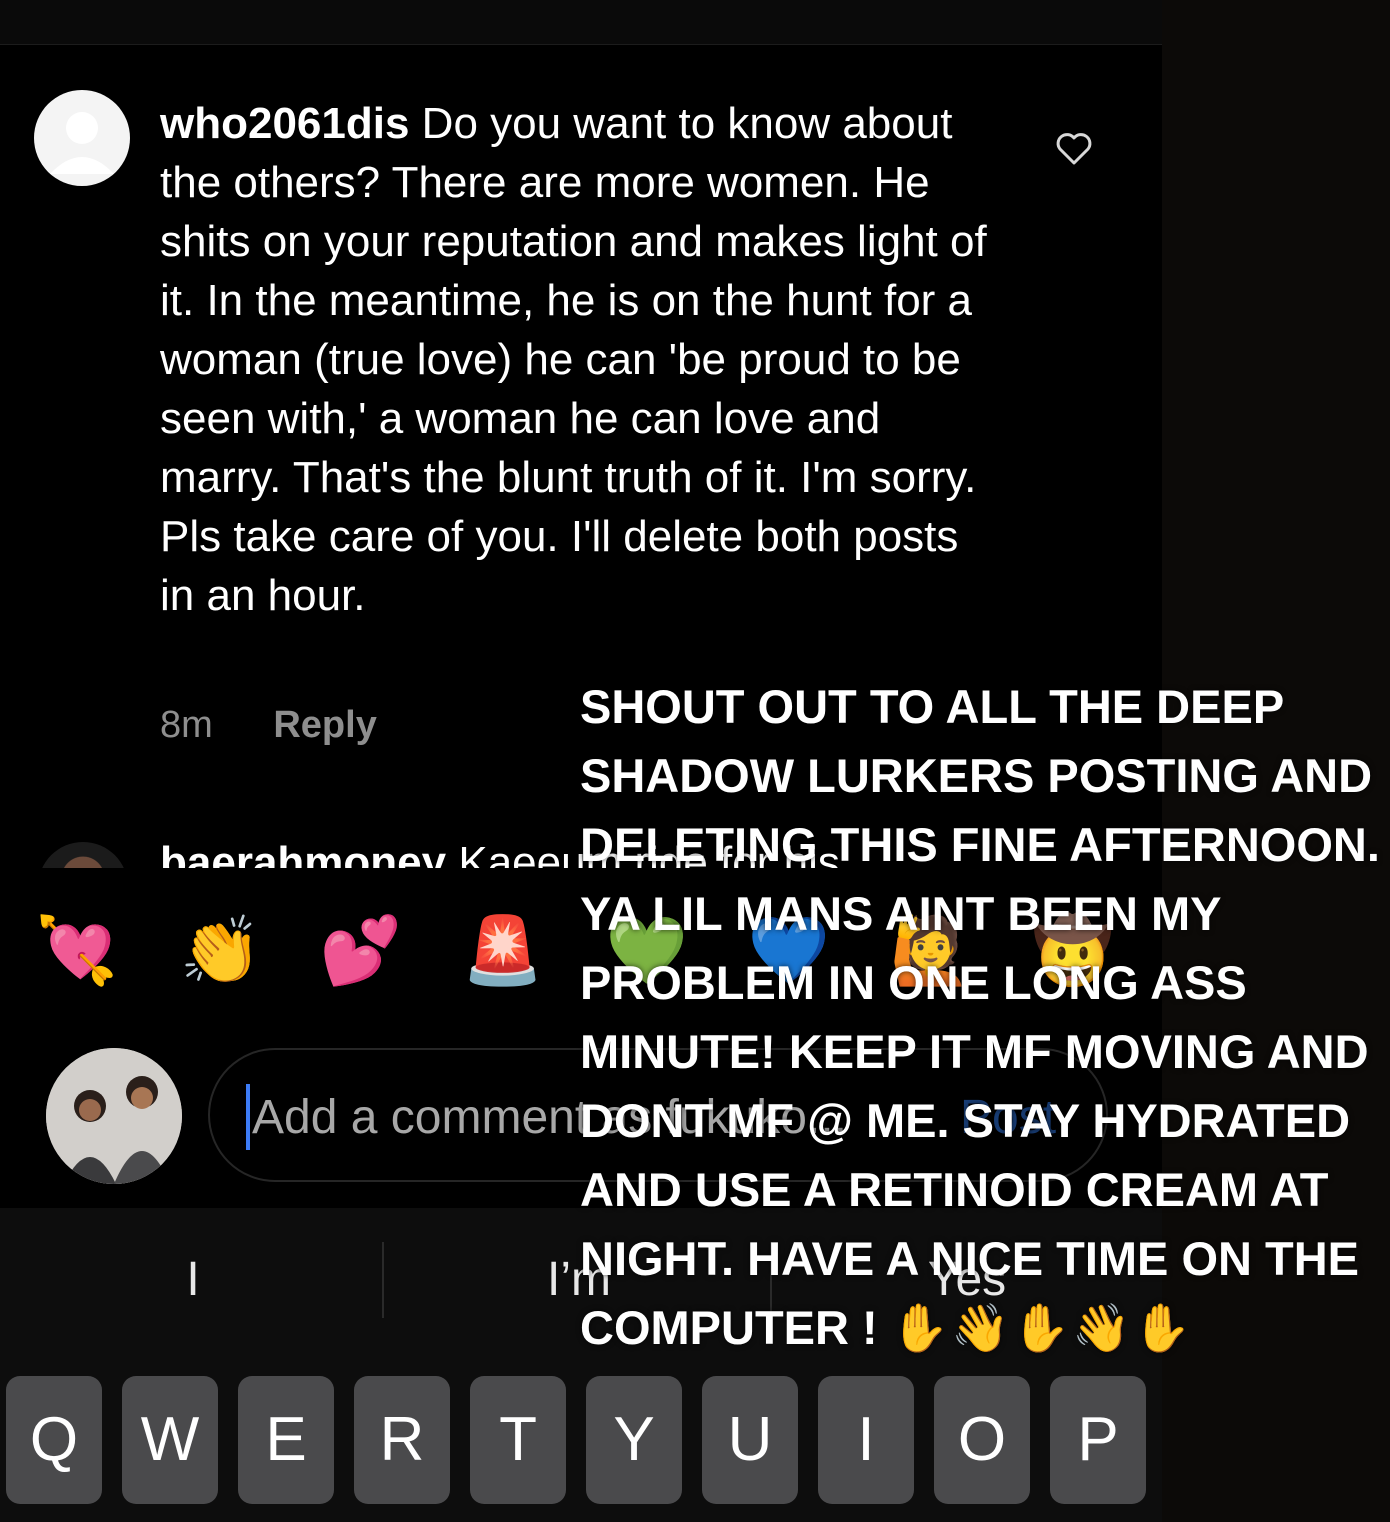  What do you see at coordinates (581, 1443) in the screenshot?
I see `keyboard-row-top: Q W E R T Y U I O P` at bounding box center [581, 1443].